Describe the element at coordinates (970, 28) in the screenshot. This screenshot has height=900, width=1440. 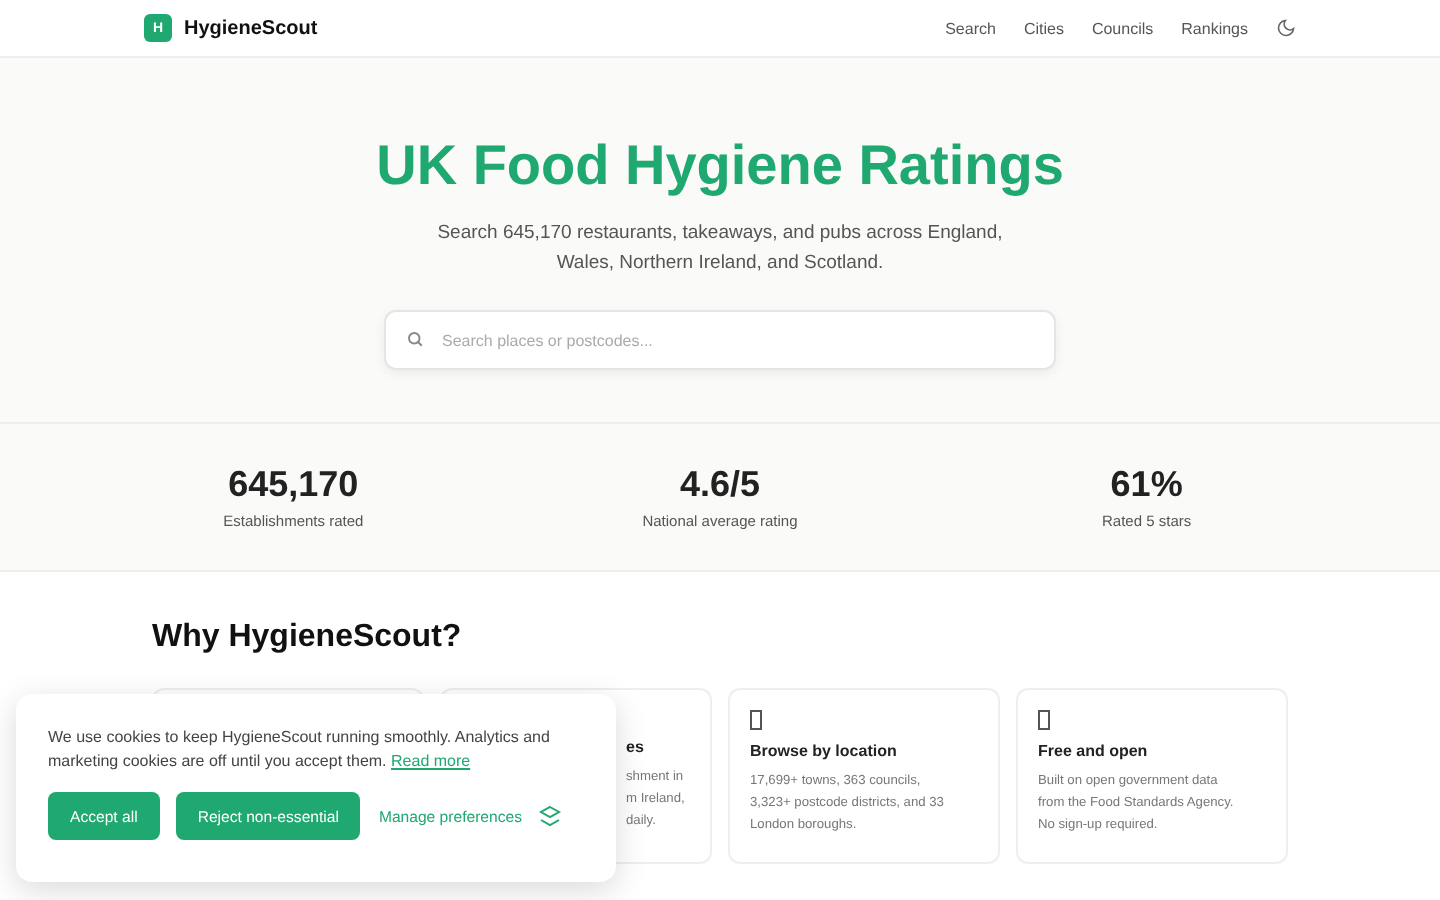
I see `nav-link: Search` at that location.